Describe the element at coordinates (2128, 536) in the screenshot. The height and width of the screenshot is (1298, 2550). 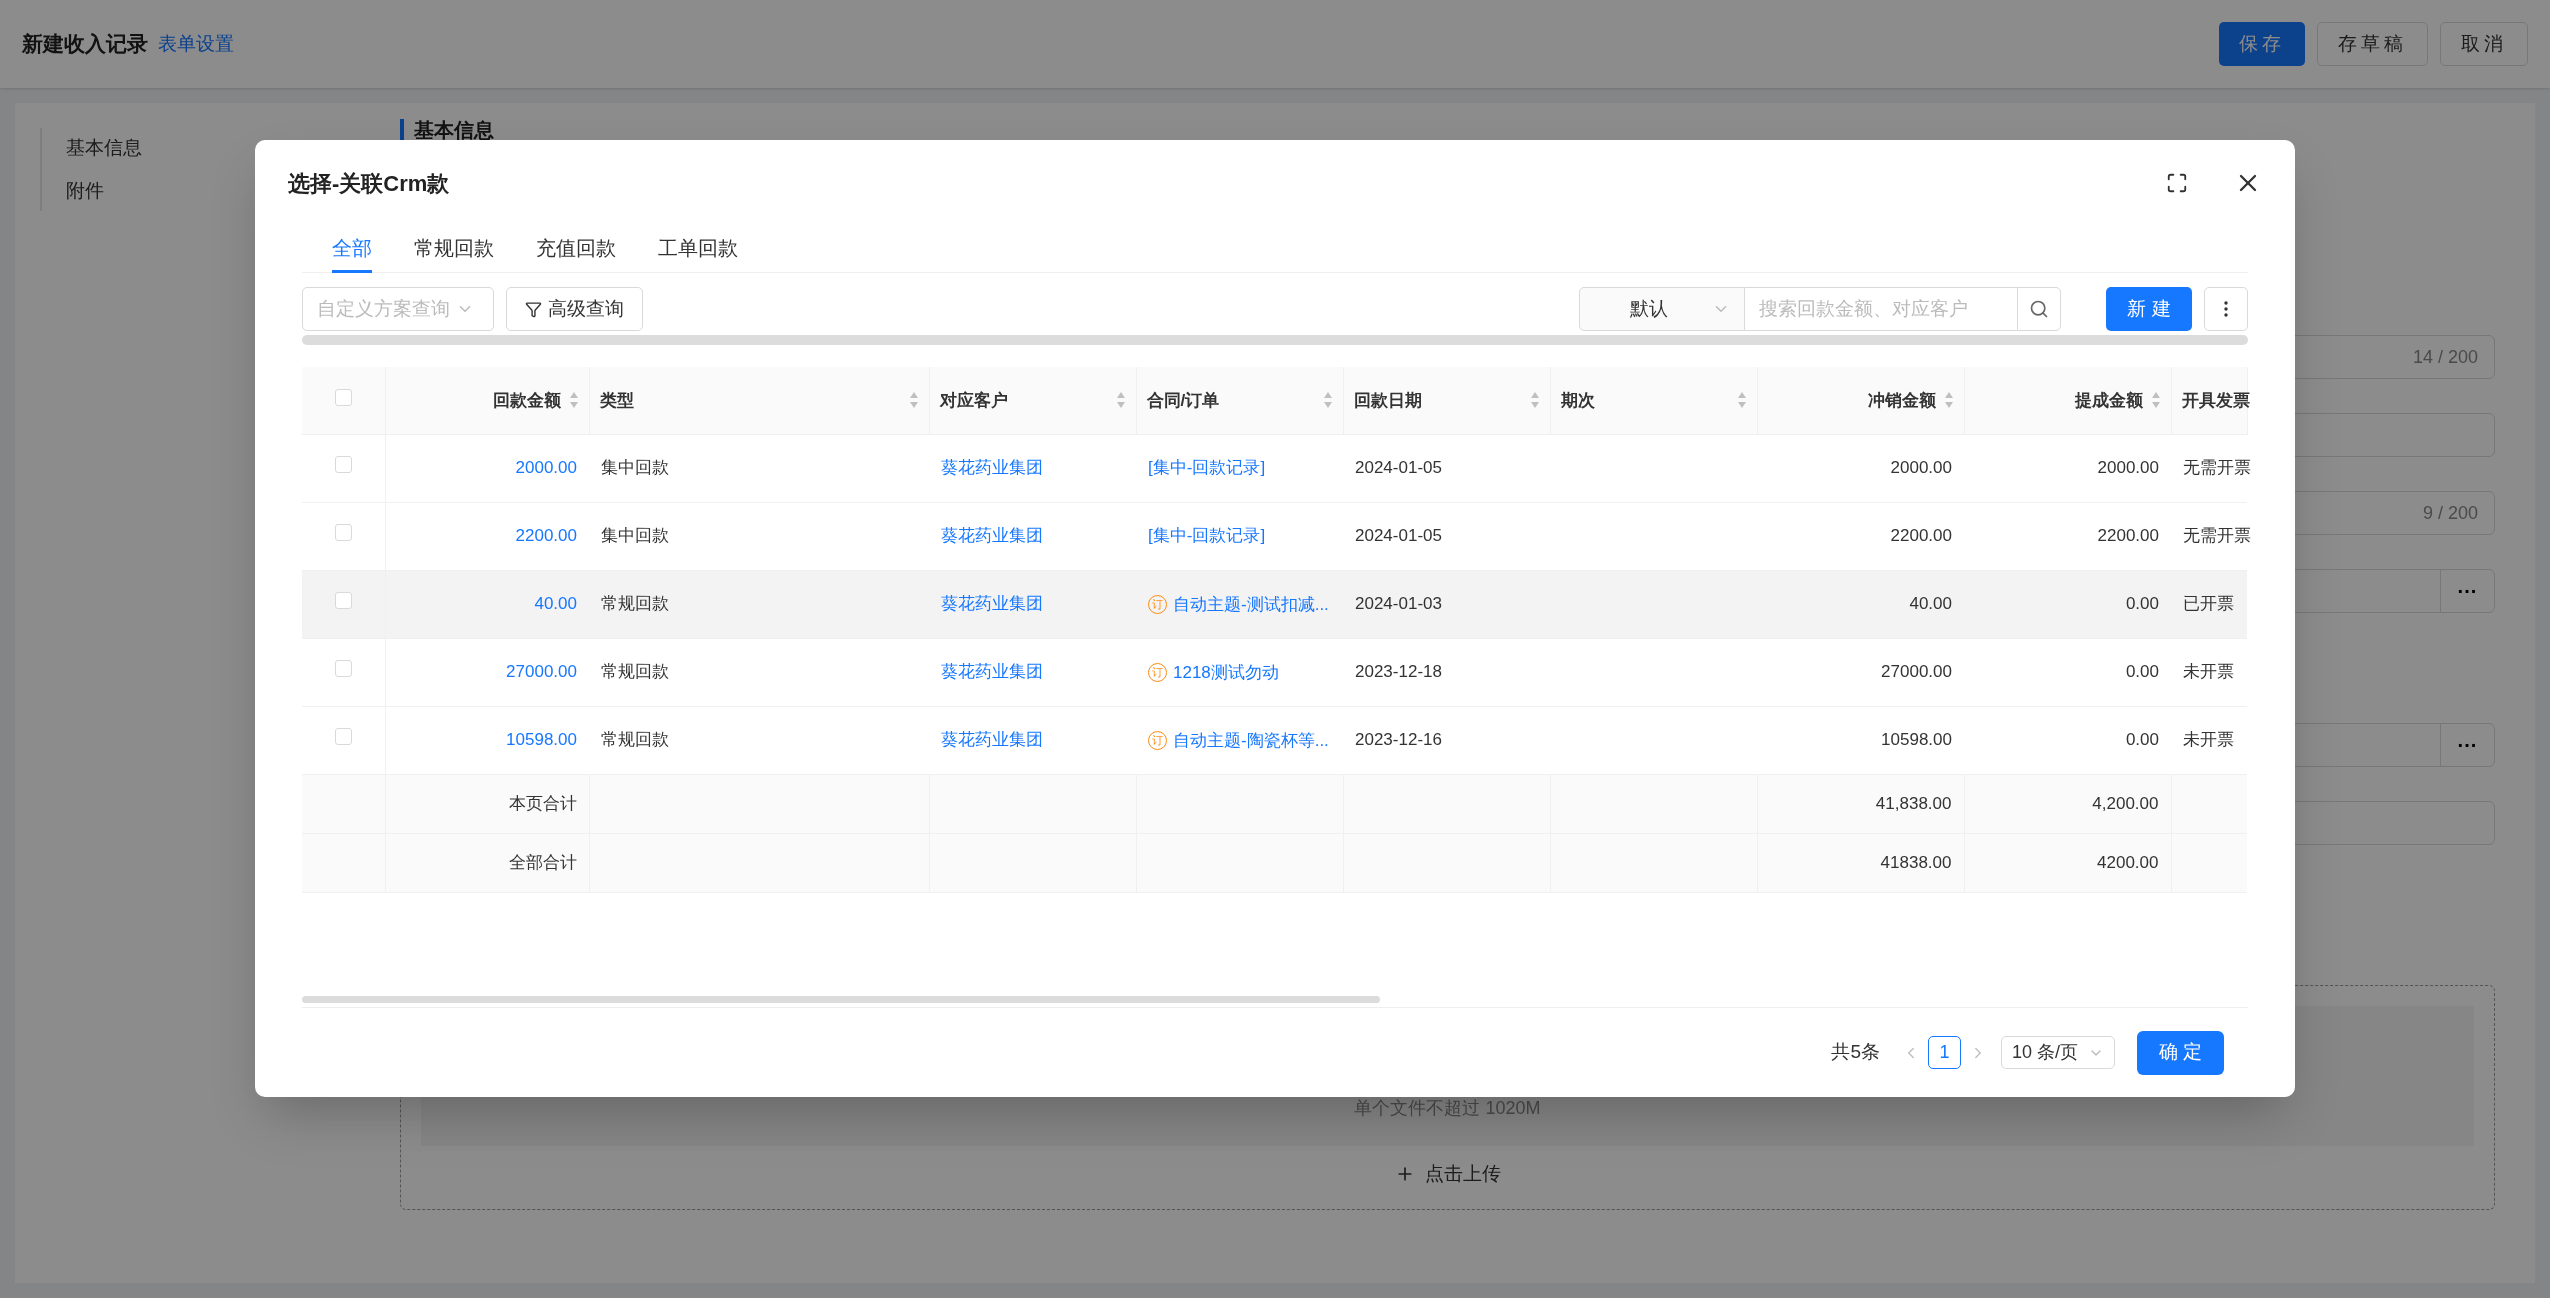
I see `table-cell: 2200.00` at that location.